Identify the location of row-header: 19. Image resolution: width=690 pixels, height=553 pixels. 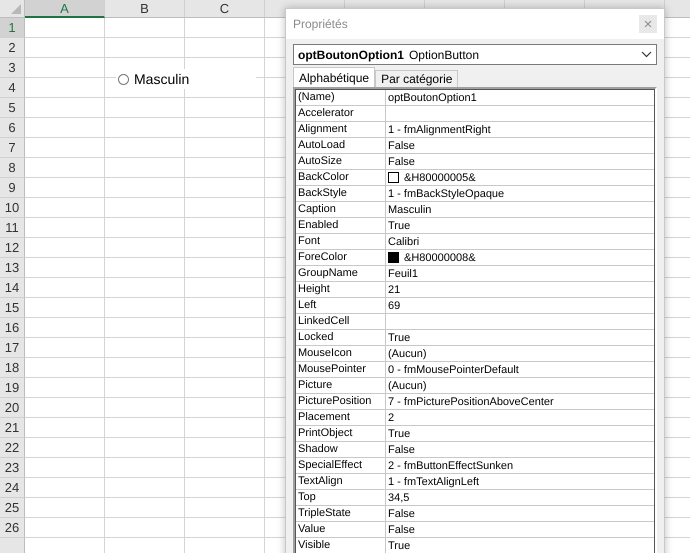
(12, 388).